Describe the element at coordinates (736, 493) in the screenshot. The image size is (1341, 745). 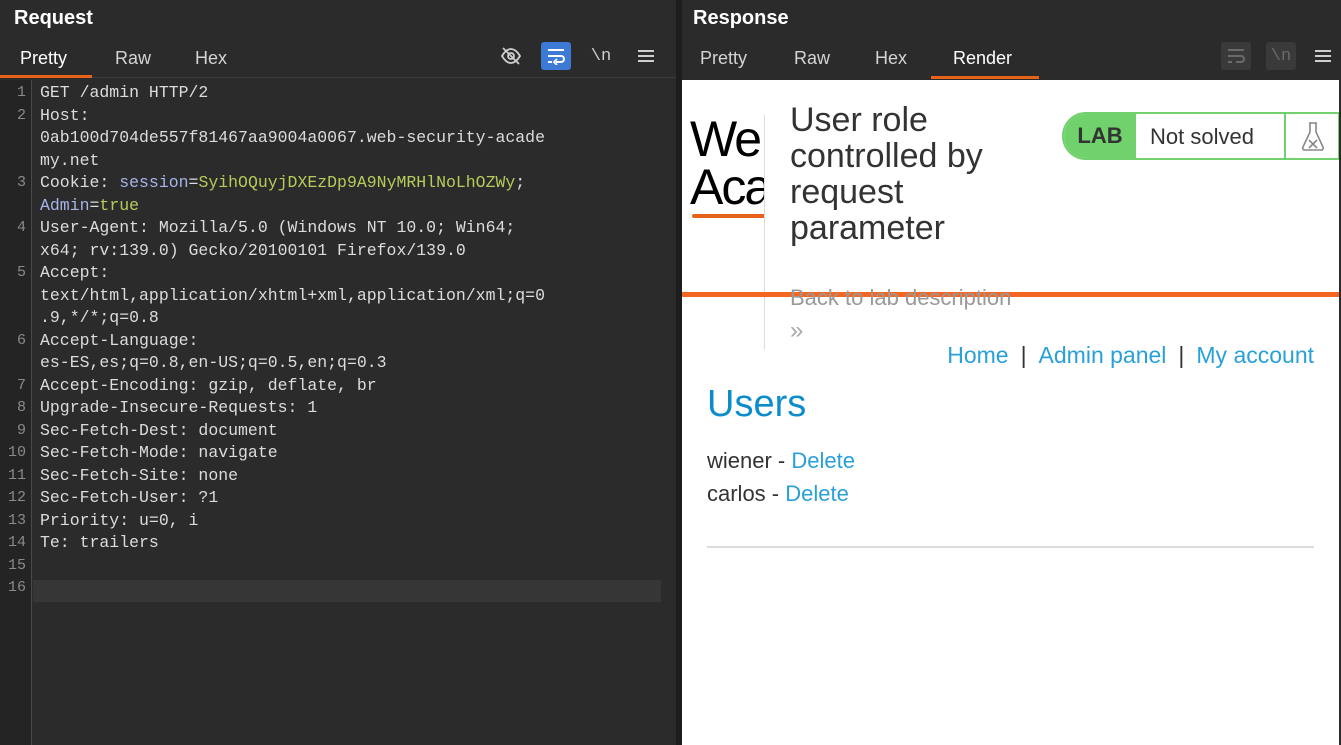
I see `user-name: carlos` at that location.